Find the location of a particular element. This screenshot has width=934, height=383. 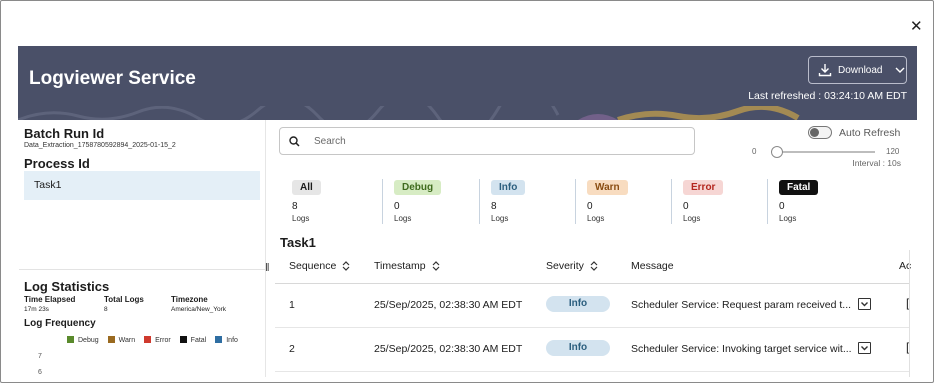

download-button: Download is located at coordinates (857, 70).